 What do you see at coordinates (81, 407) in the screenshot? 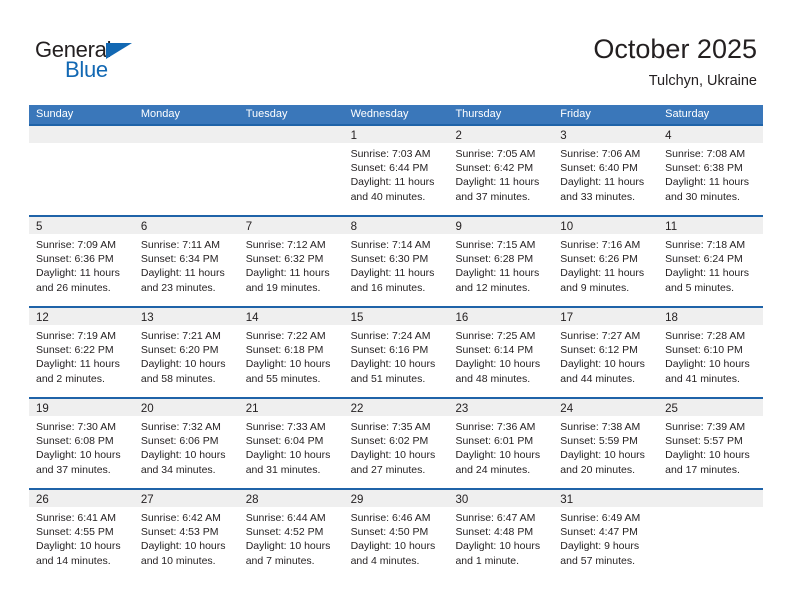
I see `day-number-band: 19` at bounding box center [81, 407].